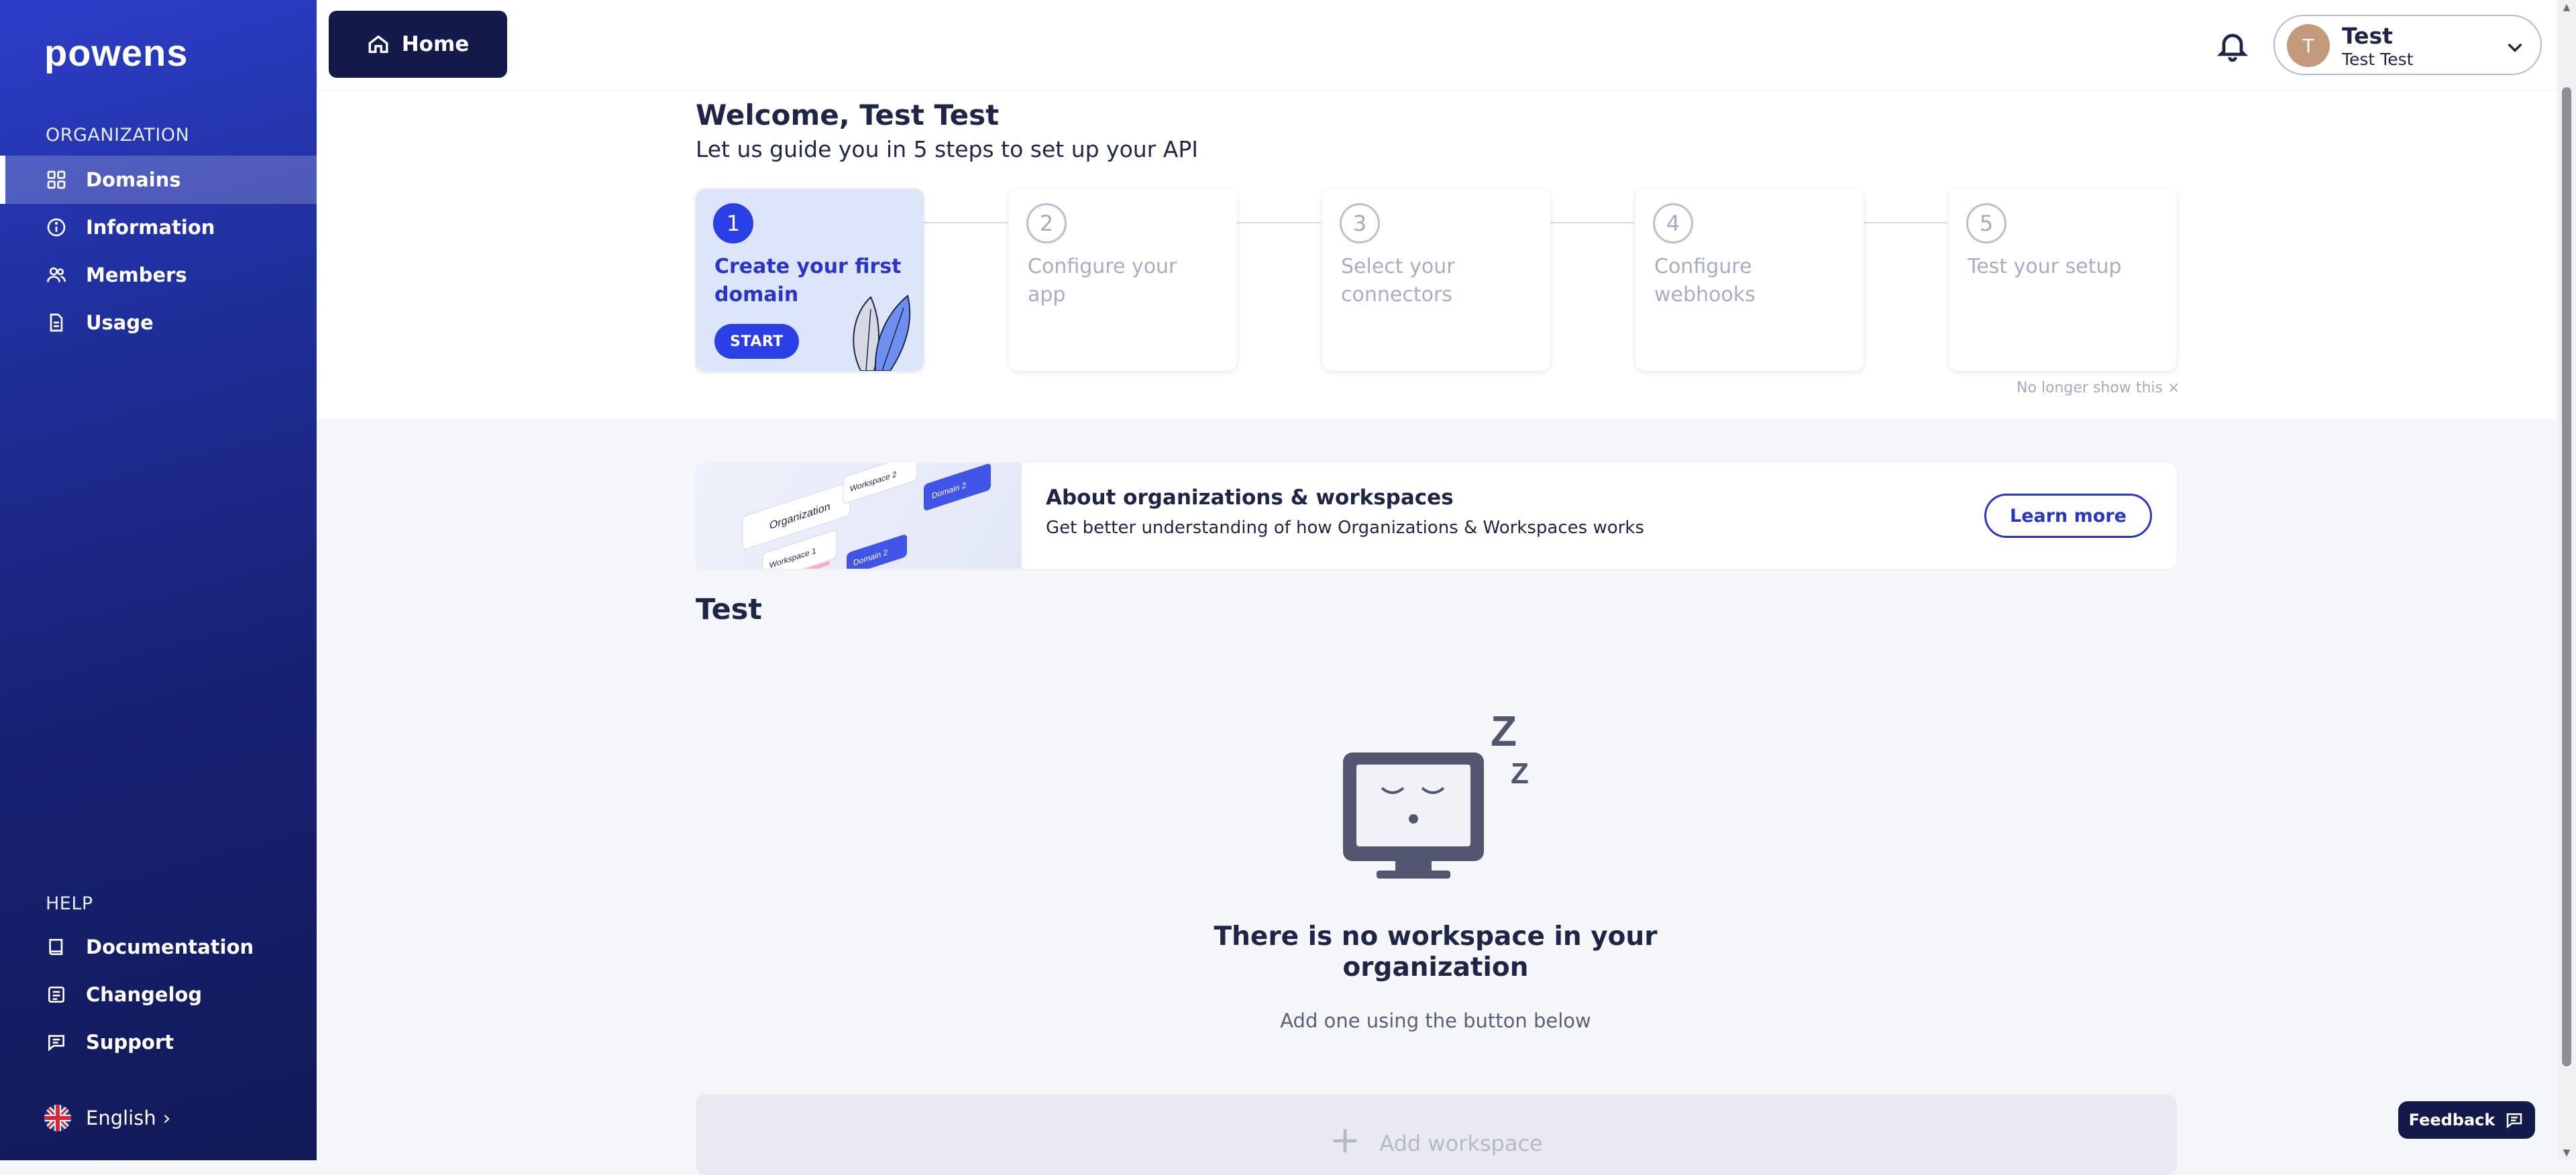 This screenshot has width=2576, height=1175. I want to click on uk-flag-icon, so click(57, 1118).